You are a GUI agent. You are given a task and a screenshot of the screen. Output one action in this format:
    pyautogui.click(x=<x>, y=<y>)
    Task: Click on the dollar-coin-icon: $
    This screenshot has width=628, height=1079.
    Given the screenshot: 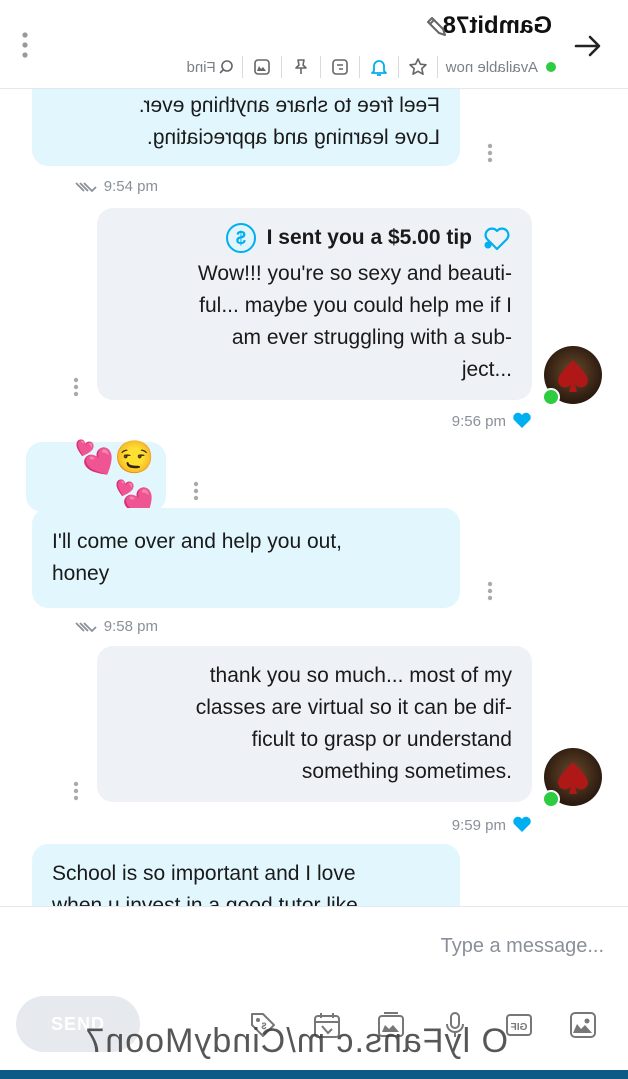 What is the action you would take?
    pyautogui.click(x=240, y=238)
    